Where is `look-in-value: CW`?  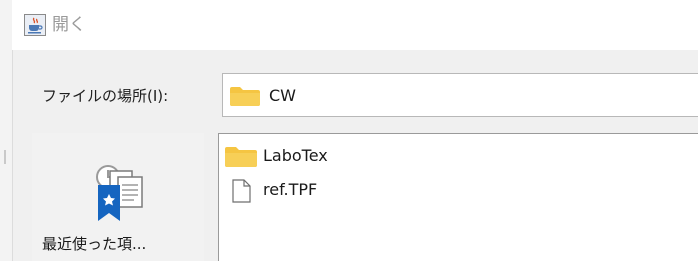 look-in-value: CW is located at coordinates (282, 95).